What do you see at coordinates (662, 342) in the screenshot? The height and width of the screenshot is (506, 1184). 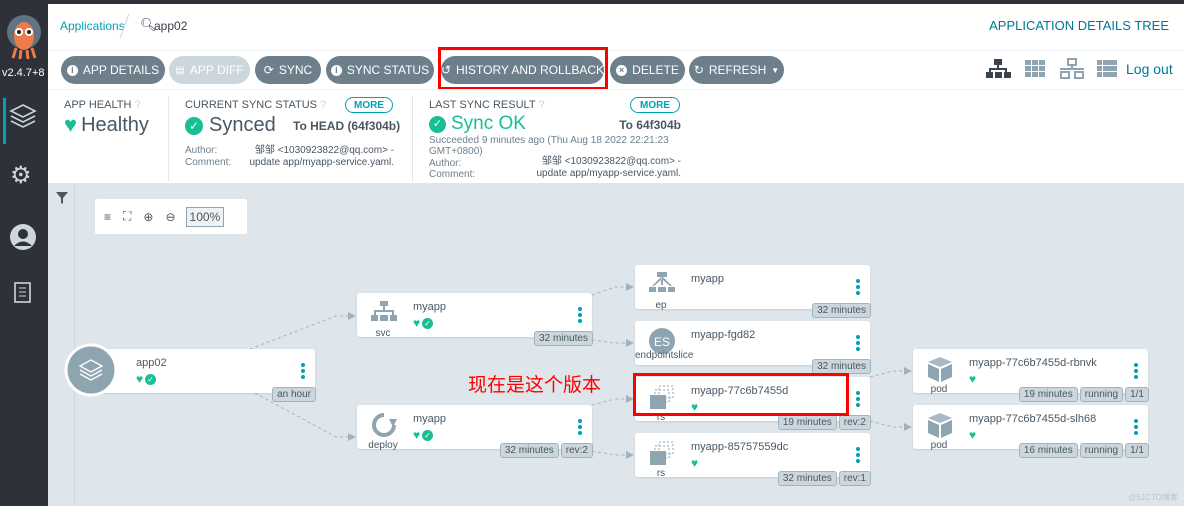 I see `svg-text: ES` at bounding box center [662, 342].